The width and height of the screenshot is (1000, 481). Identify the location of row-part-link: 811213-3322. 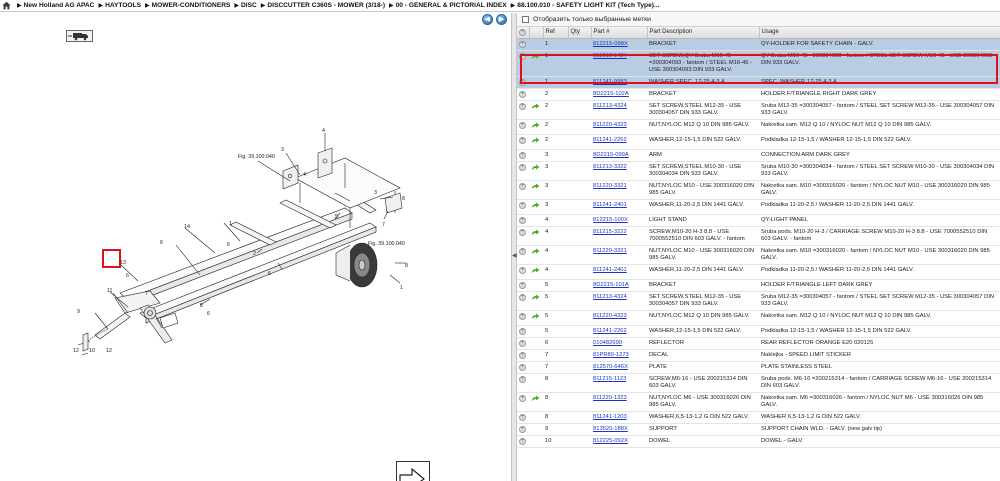
(610, 167).